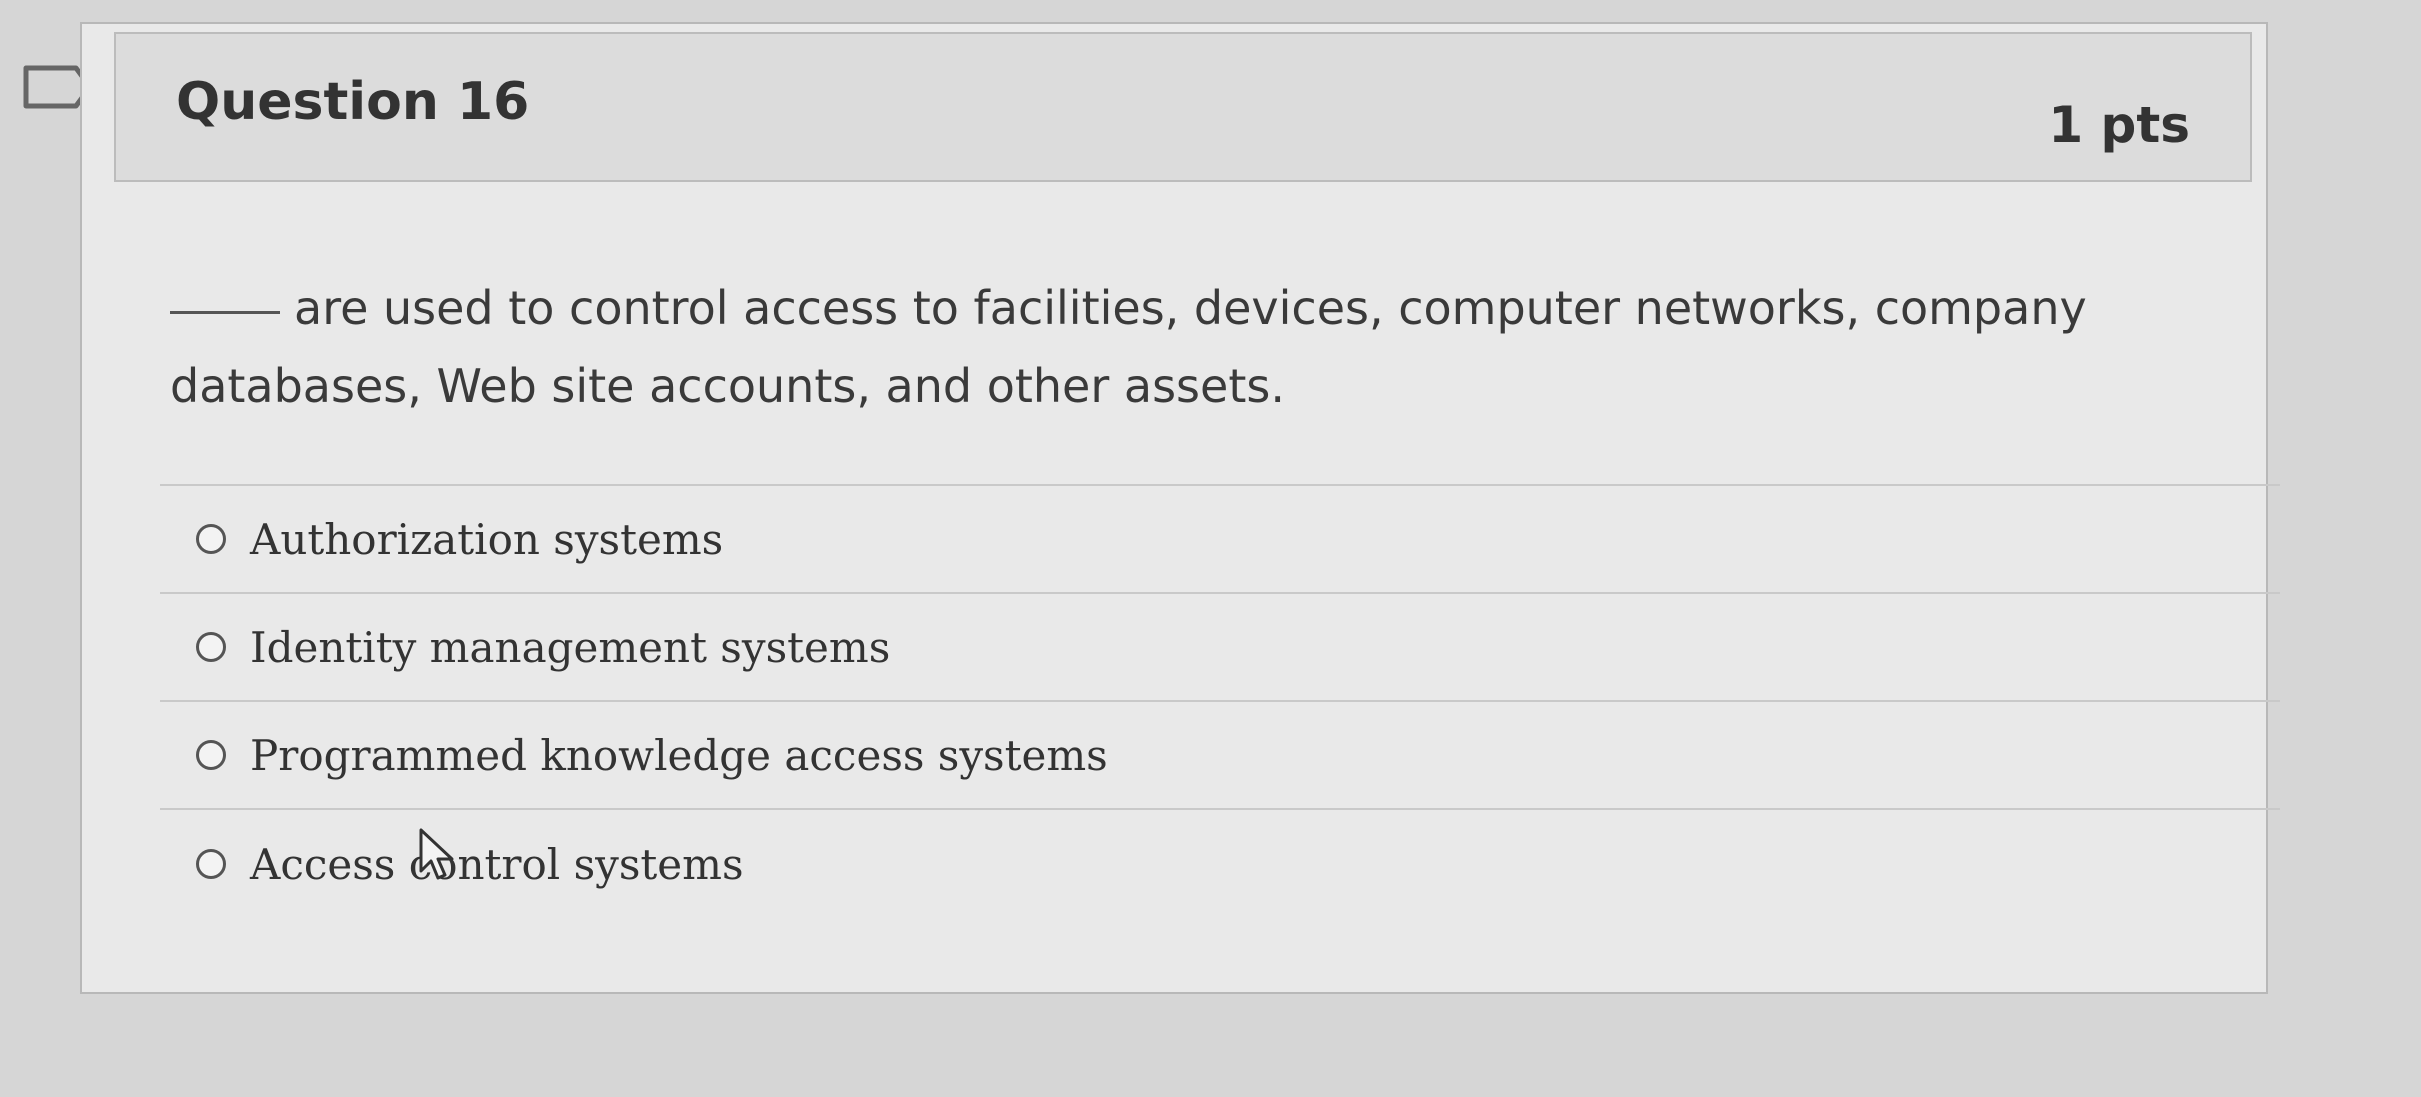 This screenshot has height=1097, width=2421. I want to click on answer-option: Identity management systems, so click(1220, 648).